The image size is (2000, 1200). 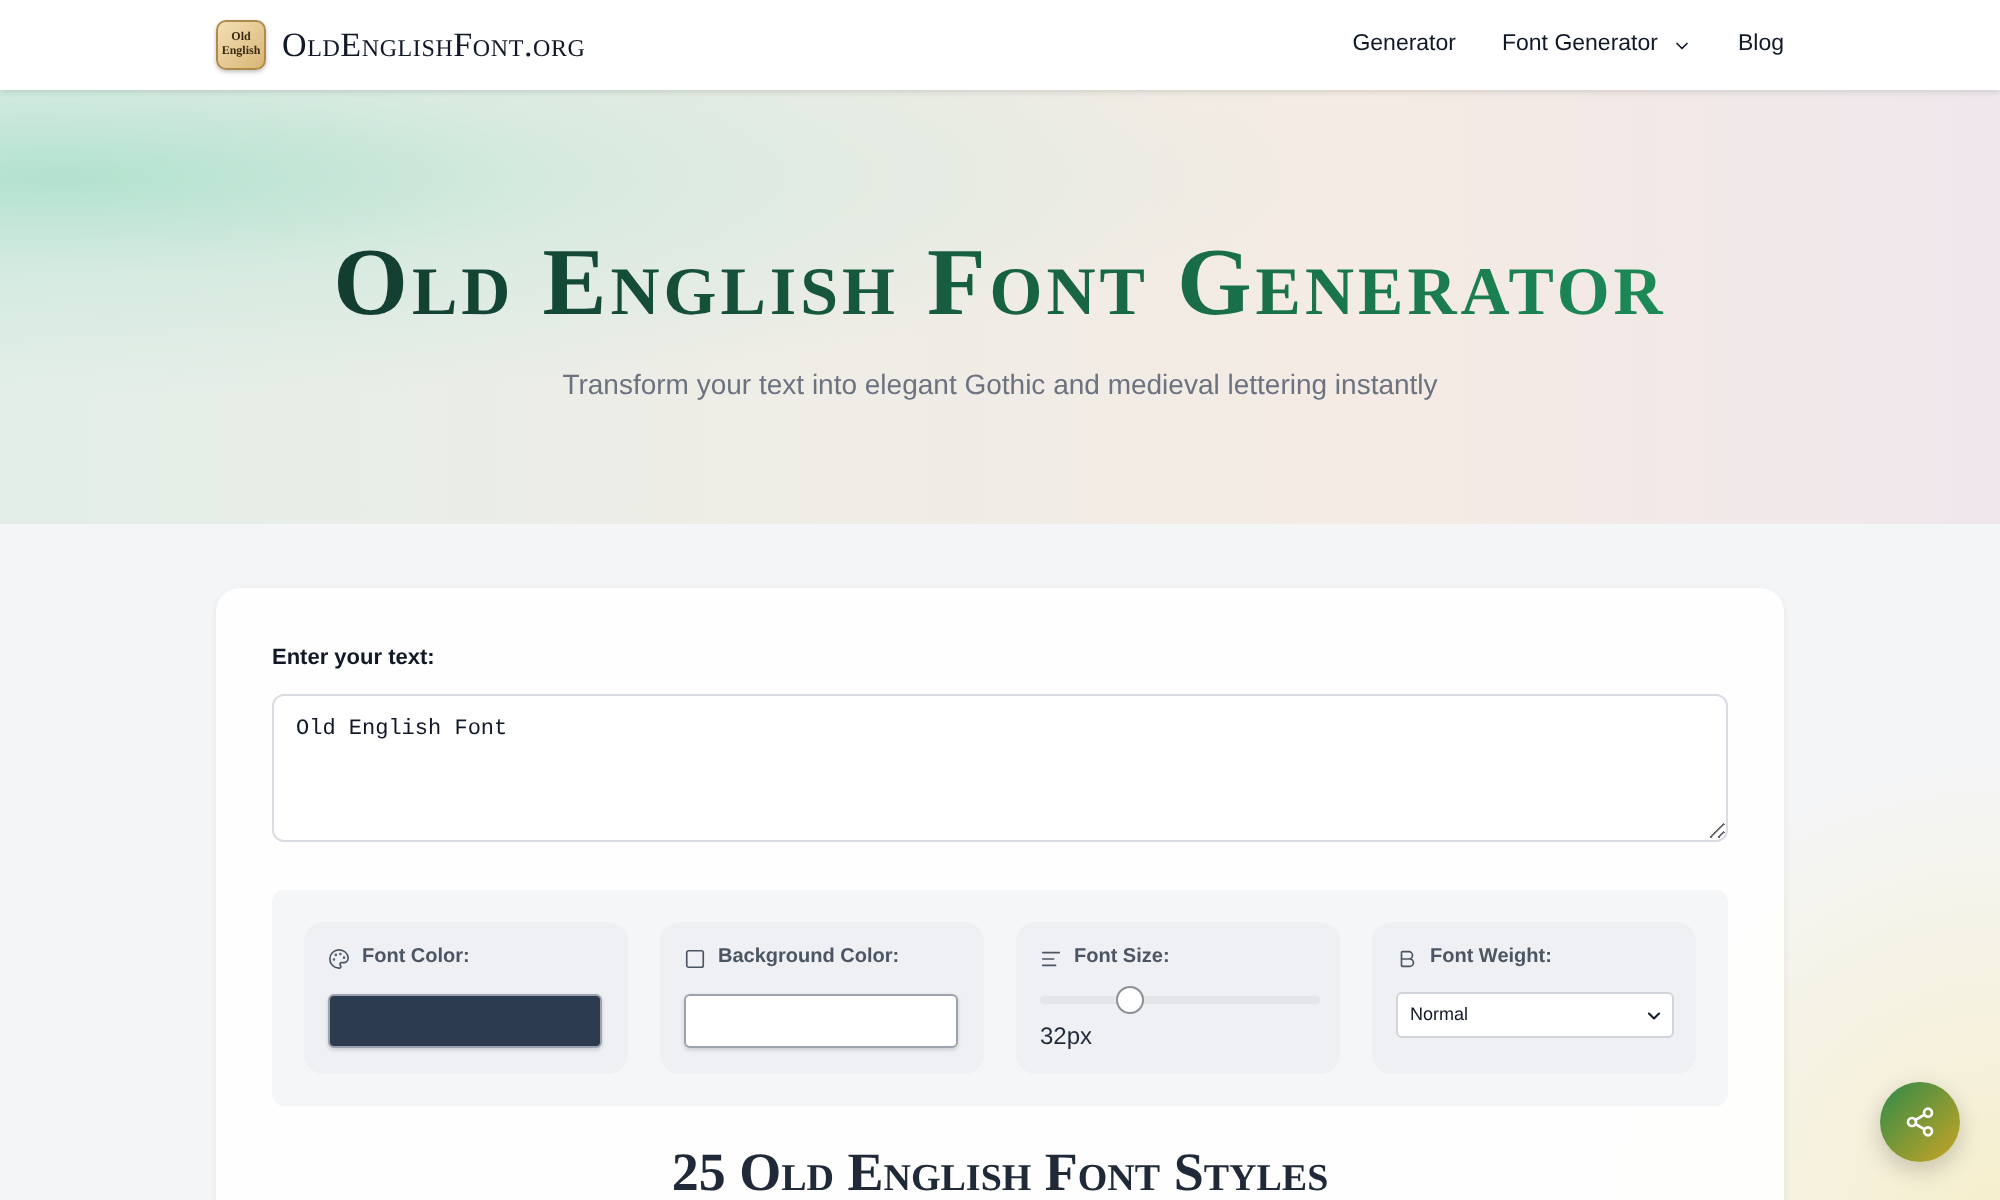 What do you see at coordinates (1067, 1036) in the screenshot?
I see `font-size-reading: 32px` at bounding box center [1067, 1036].